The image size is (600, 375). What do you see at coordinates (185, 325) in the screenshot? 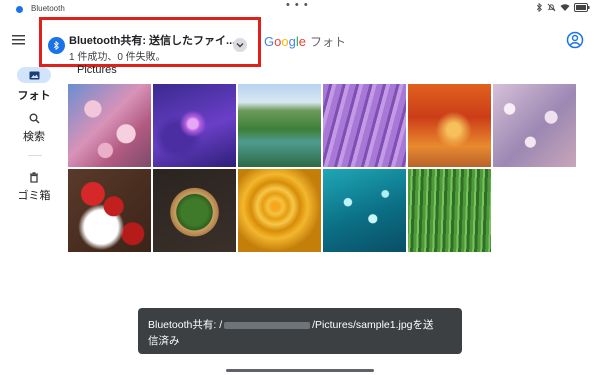
I see `toast-text-prefix: Bluetooth共有: /` at bounding box center [185, 325].